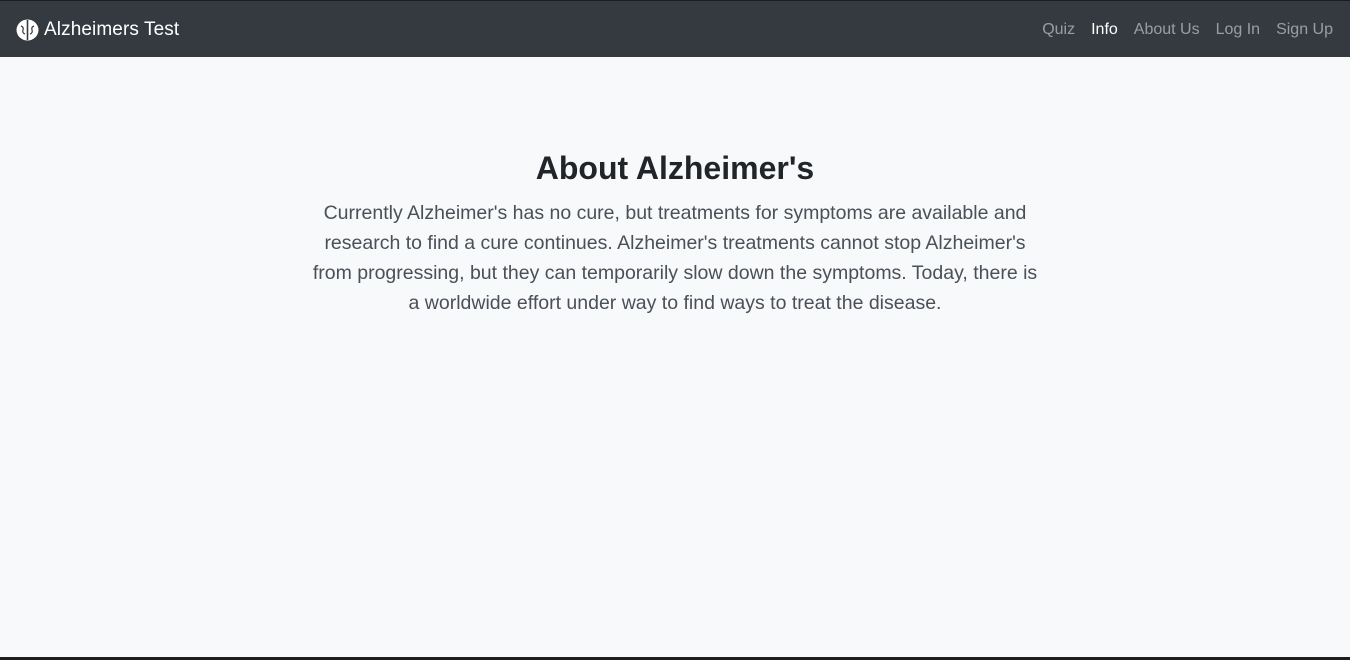 The width and height of the screenshot is (1350, 660). Describe the element at coordinates (675, 168) in the screenshot. I see `page-title: About Alzheimer's` at that location.